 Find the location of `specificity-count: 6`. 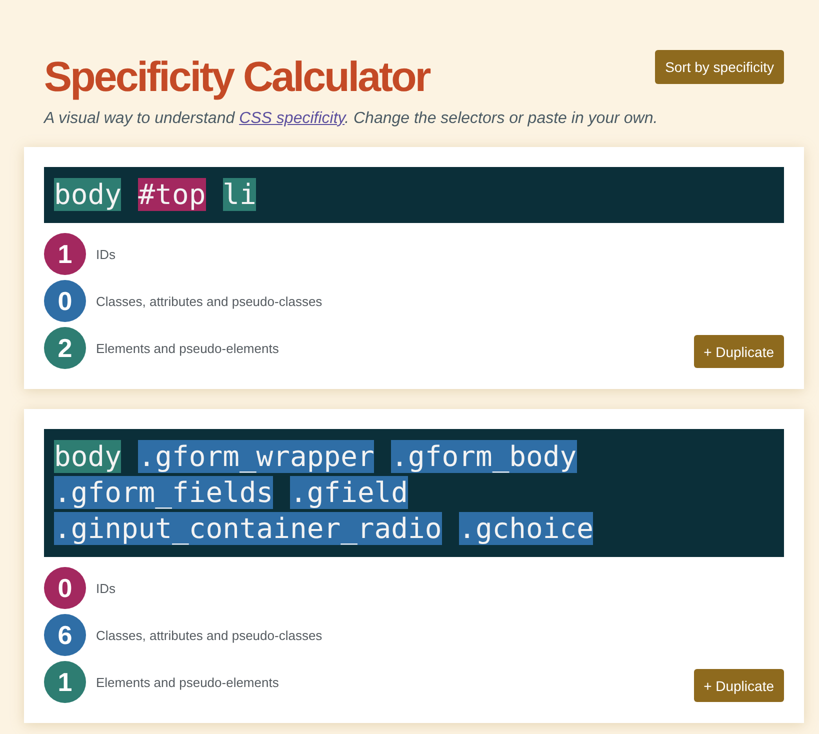

specificity-count: 6 is located at coordinates (65, 635).